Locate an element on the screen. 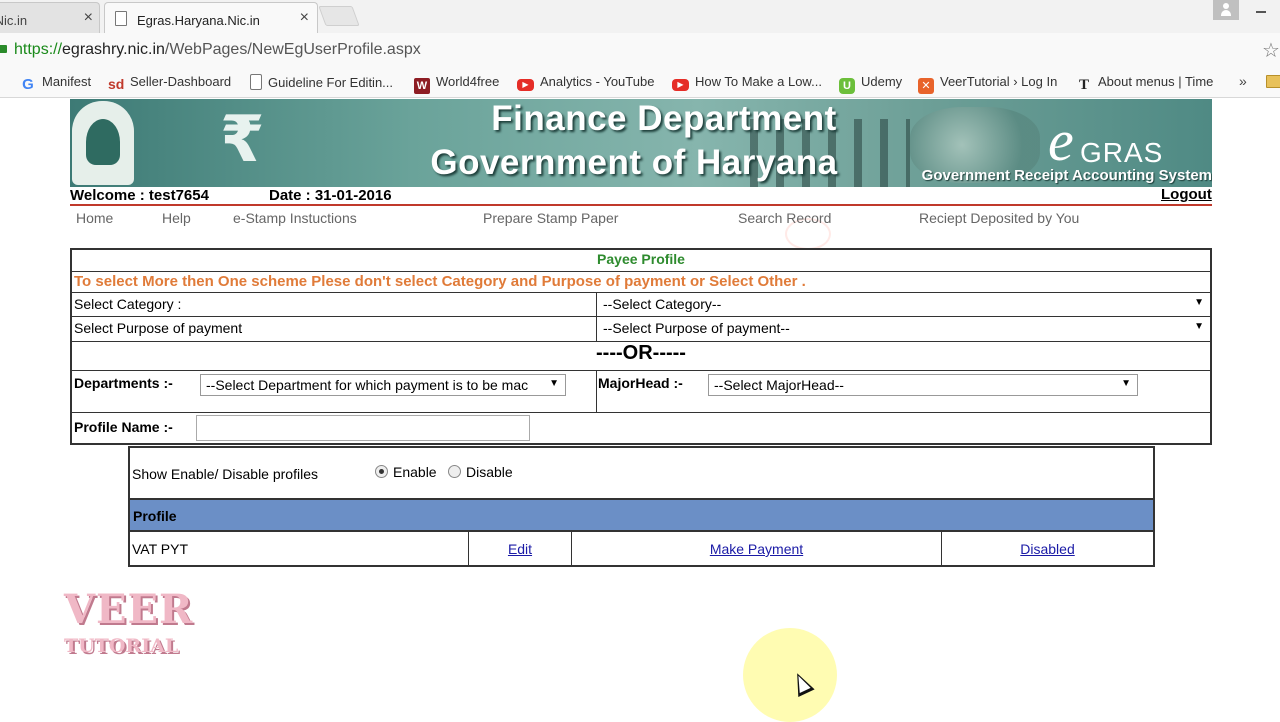 The height and width of the screenshot is (722, 1280). show-profiles-label: Show Enable/ Disable profiles is located at coordinates (225, 474).